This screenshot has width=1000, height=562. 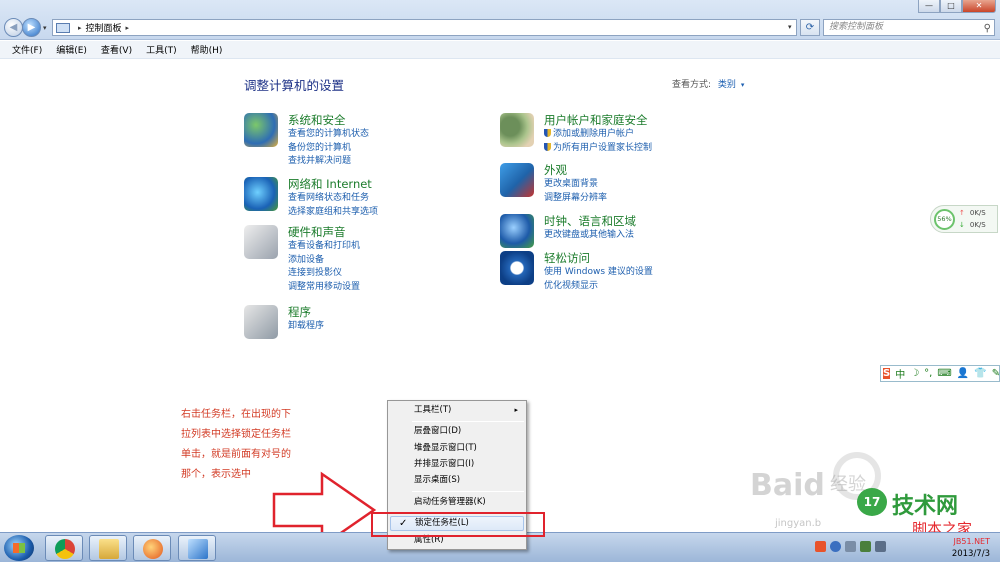 I want to click on menu-file: 文件(F), so click(x=27, y=49).